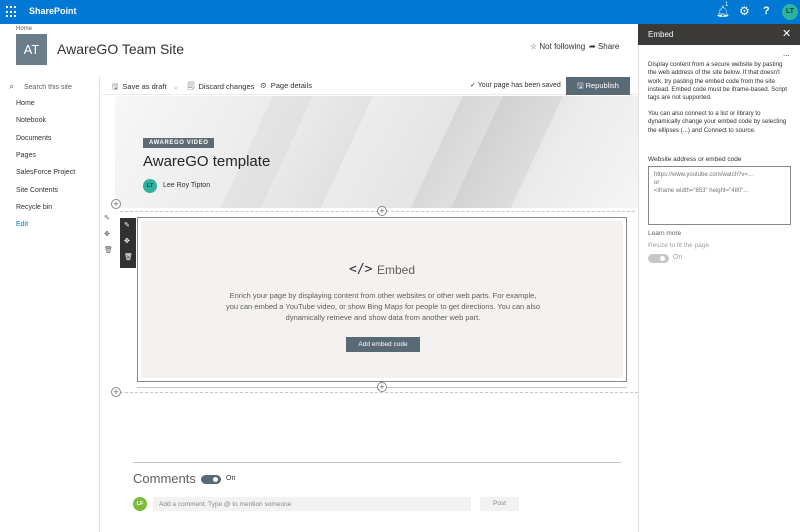 The image size is (800, 532). What do you see at coordinates (24, 29) in the screenshot?
I see `breadcrumb: Home` at bounding box center [24, 29].